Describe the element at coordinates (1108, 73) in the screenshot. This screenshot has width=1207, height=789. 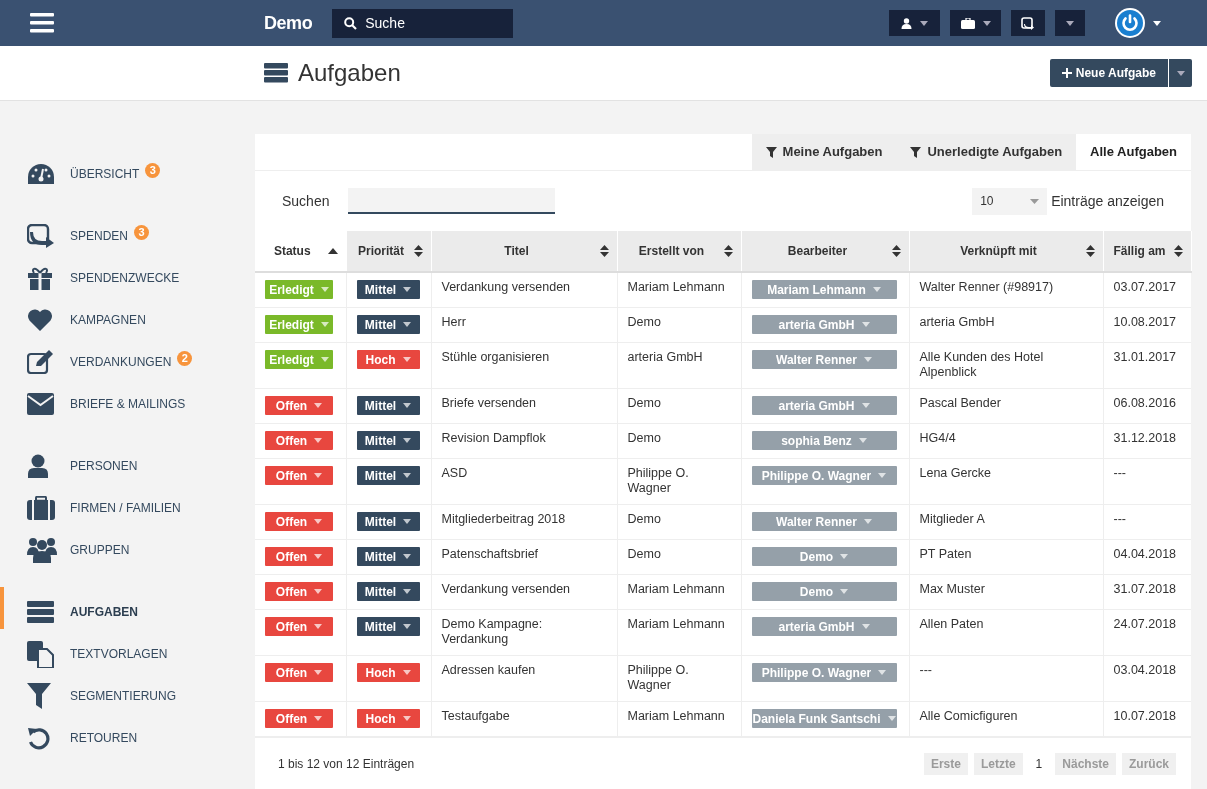
I see `new-task-button: Neue Aufgabe` at that location.